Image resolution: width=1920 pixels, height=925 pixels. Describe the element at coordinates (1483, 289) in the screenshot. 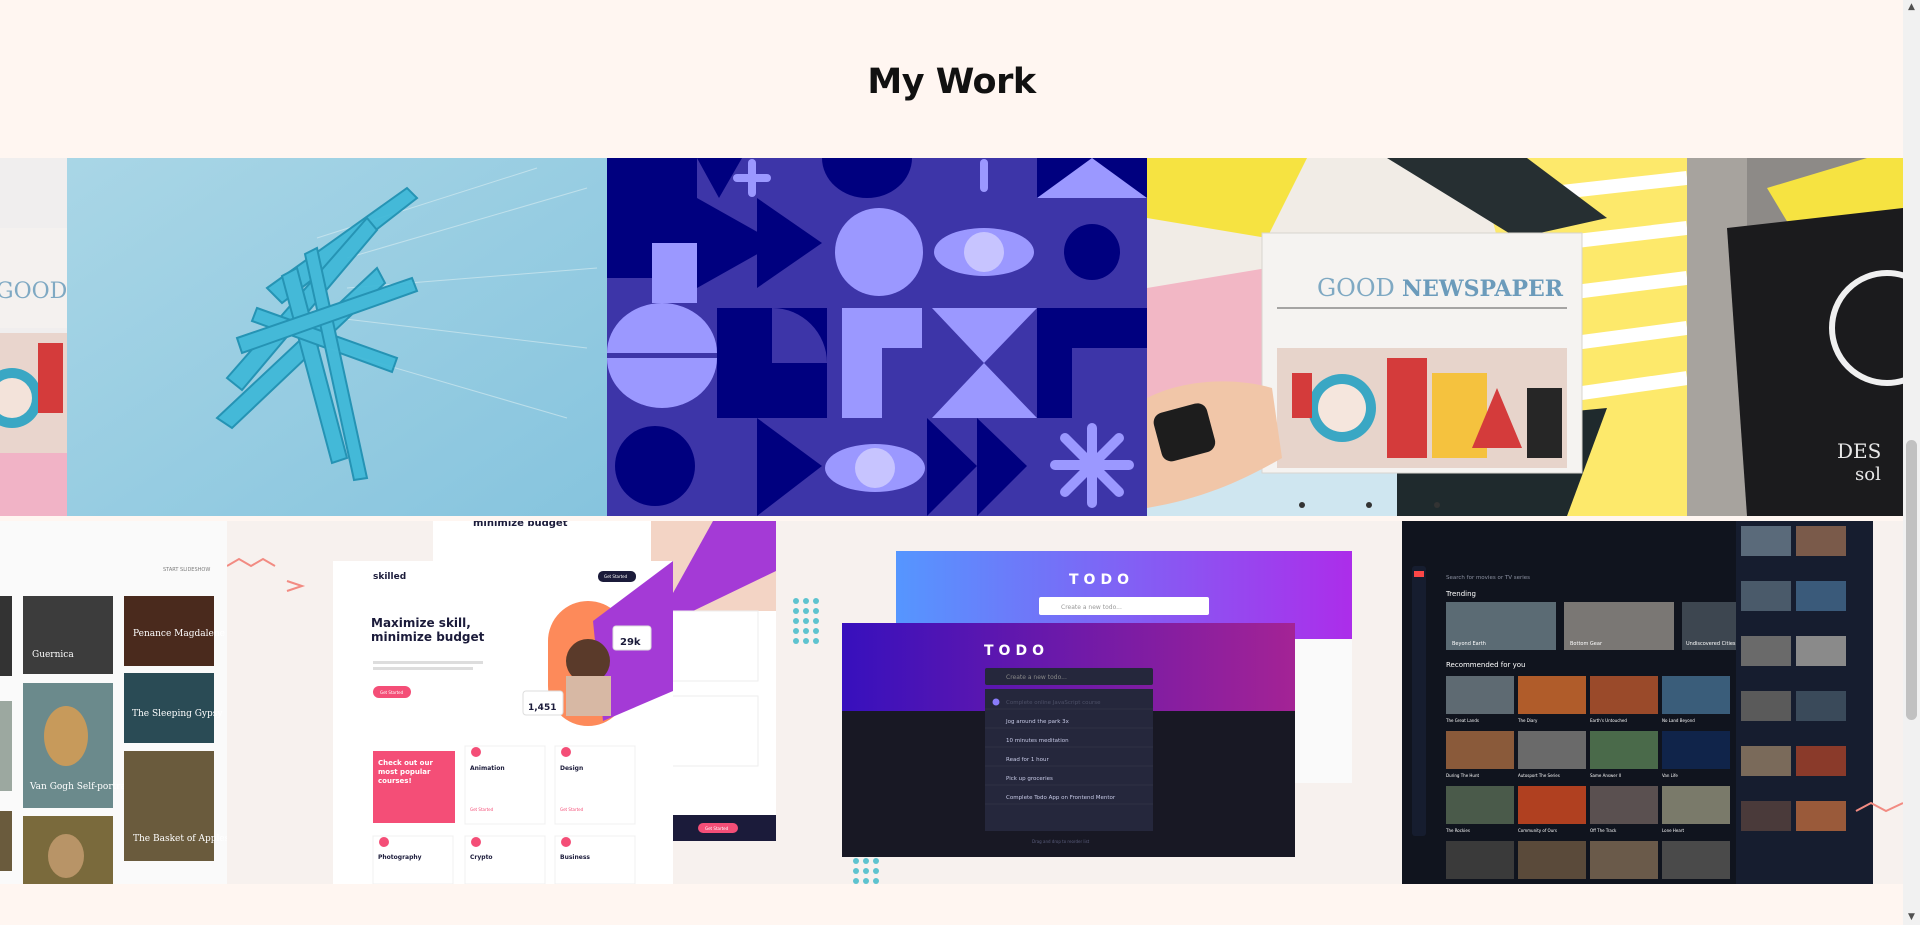

I see `newspaper-masthead-news: NEWSPAPER` at that location.